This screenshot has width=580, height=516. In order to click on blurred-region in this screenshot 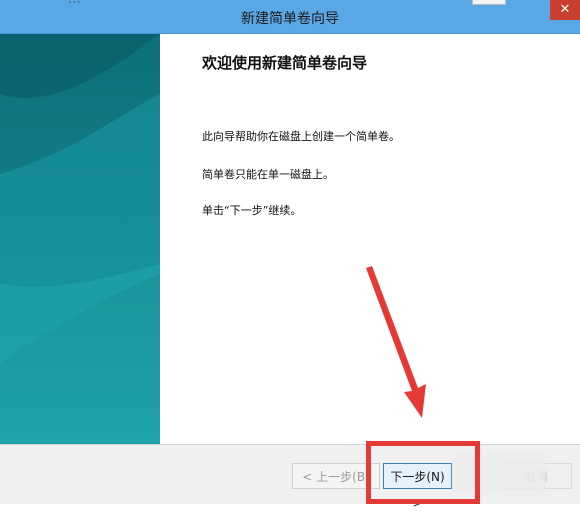, I will do `click(500, 474)`.